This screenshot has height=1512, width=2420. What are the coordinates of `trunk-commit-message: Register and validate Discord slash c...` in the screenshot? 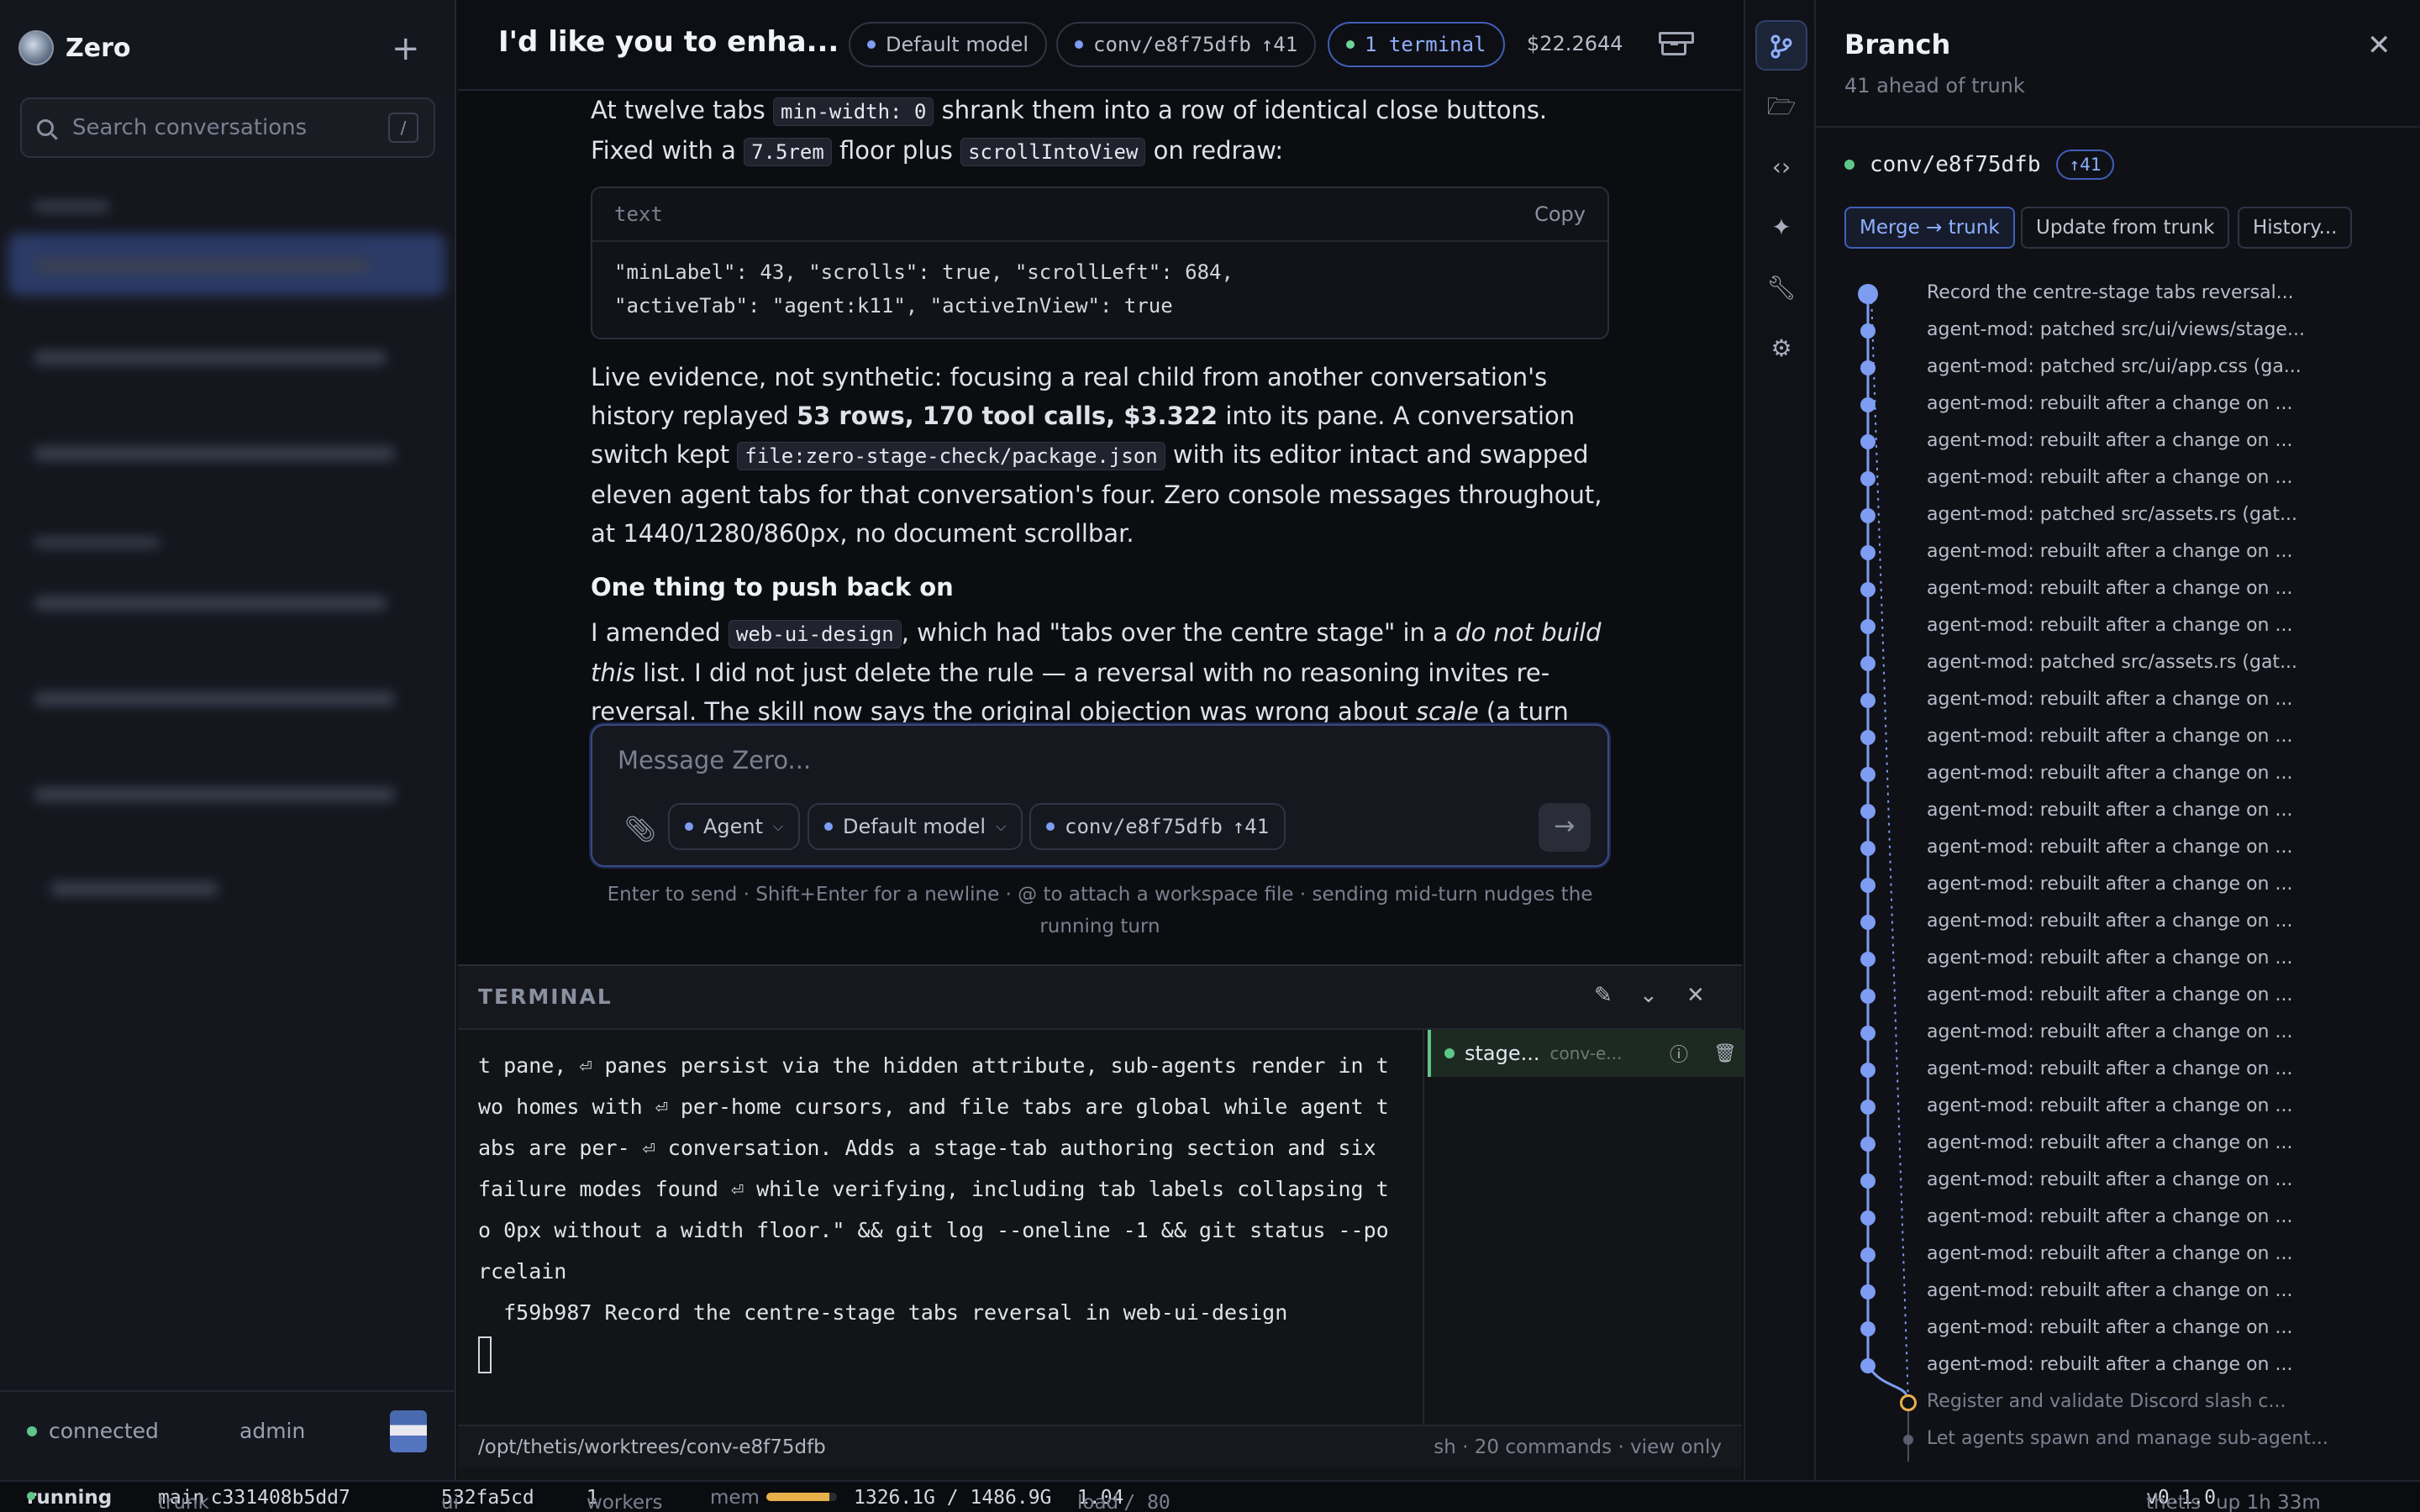 It's located at (2106, 1401).